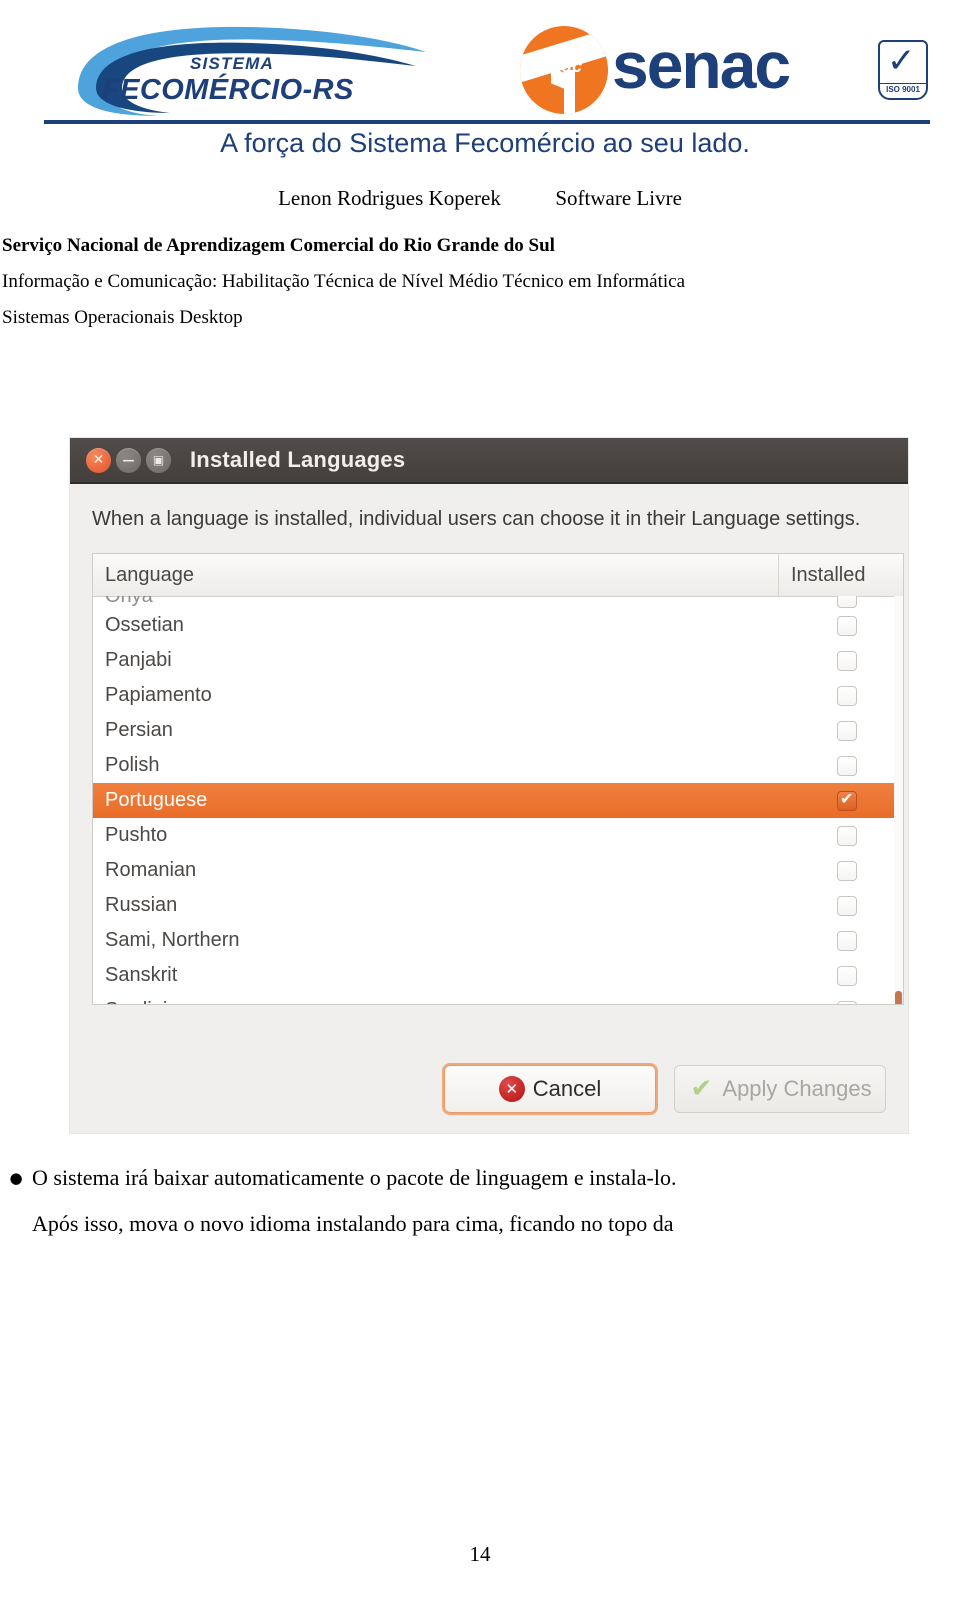  I want to click on author-subject-line: Lenon Rodrigues Koperek Software Livre, so click(480, 198).